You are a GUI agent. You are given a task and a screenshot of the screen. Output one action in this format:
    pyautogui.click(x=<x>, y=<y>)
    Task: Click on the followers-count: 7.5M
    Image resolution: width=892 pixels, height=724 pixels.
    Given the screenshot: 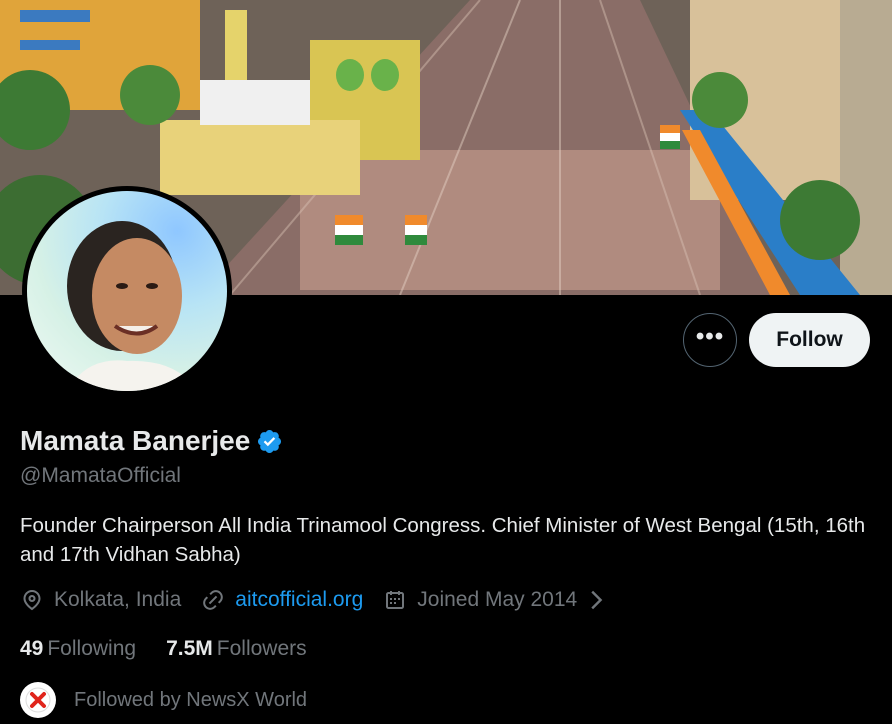 What is the action you would take?
    pyautogui.click(x=189, y=648)
    